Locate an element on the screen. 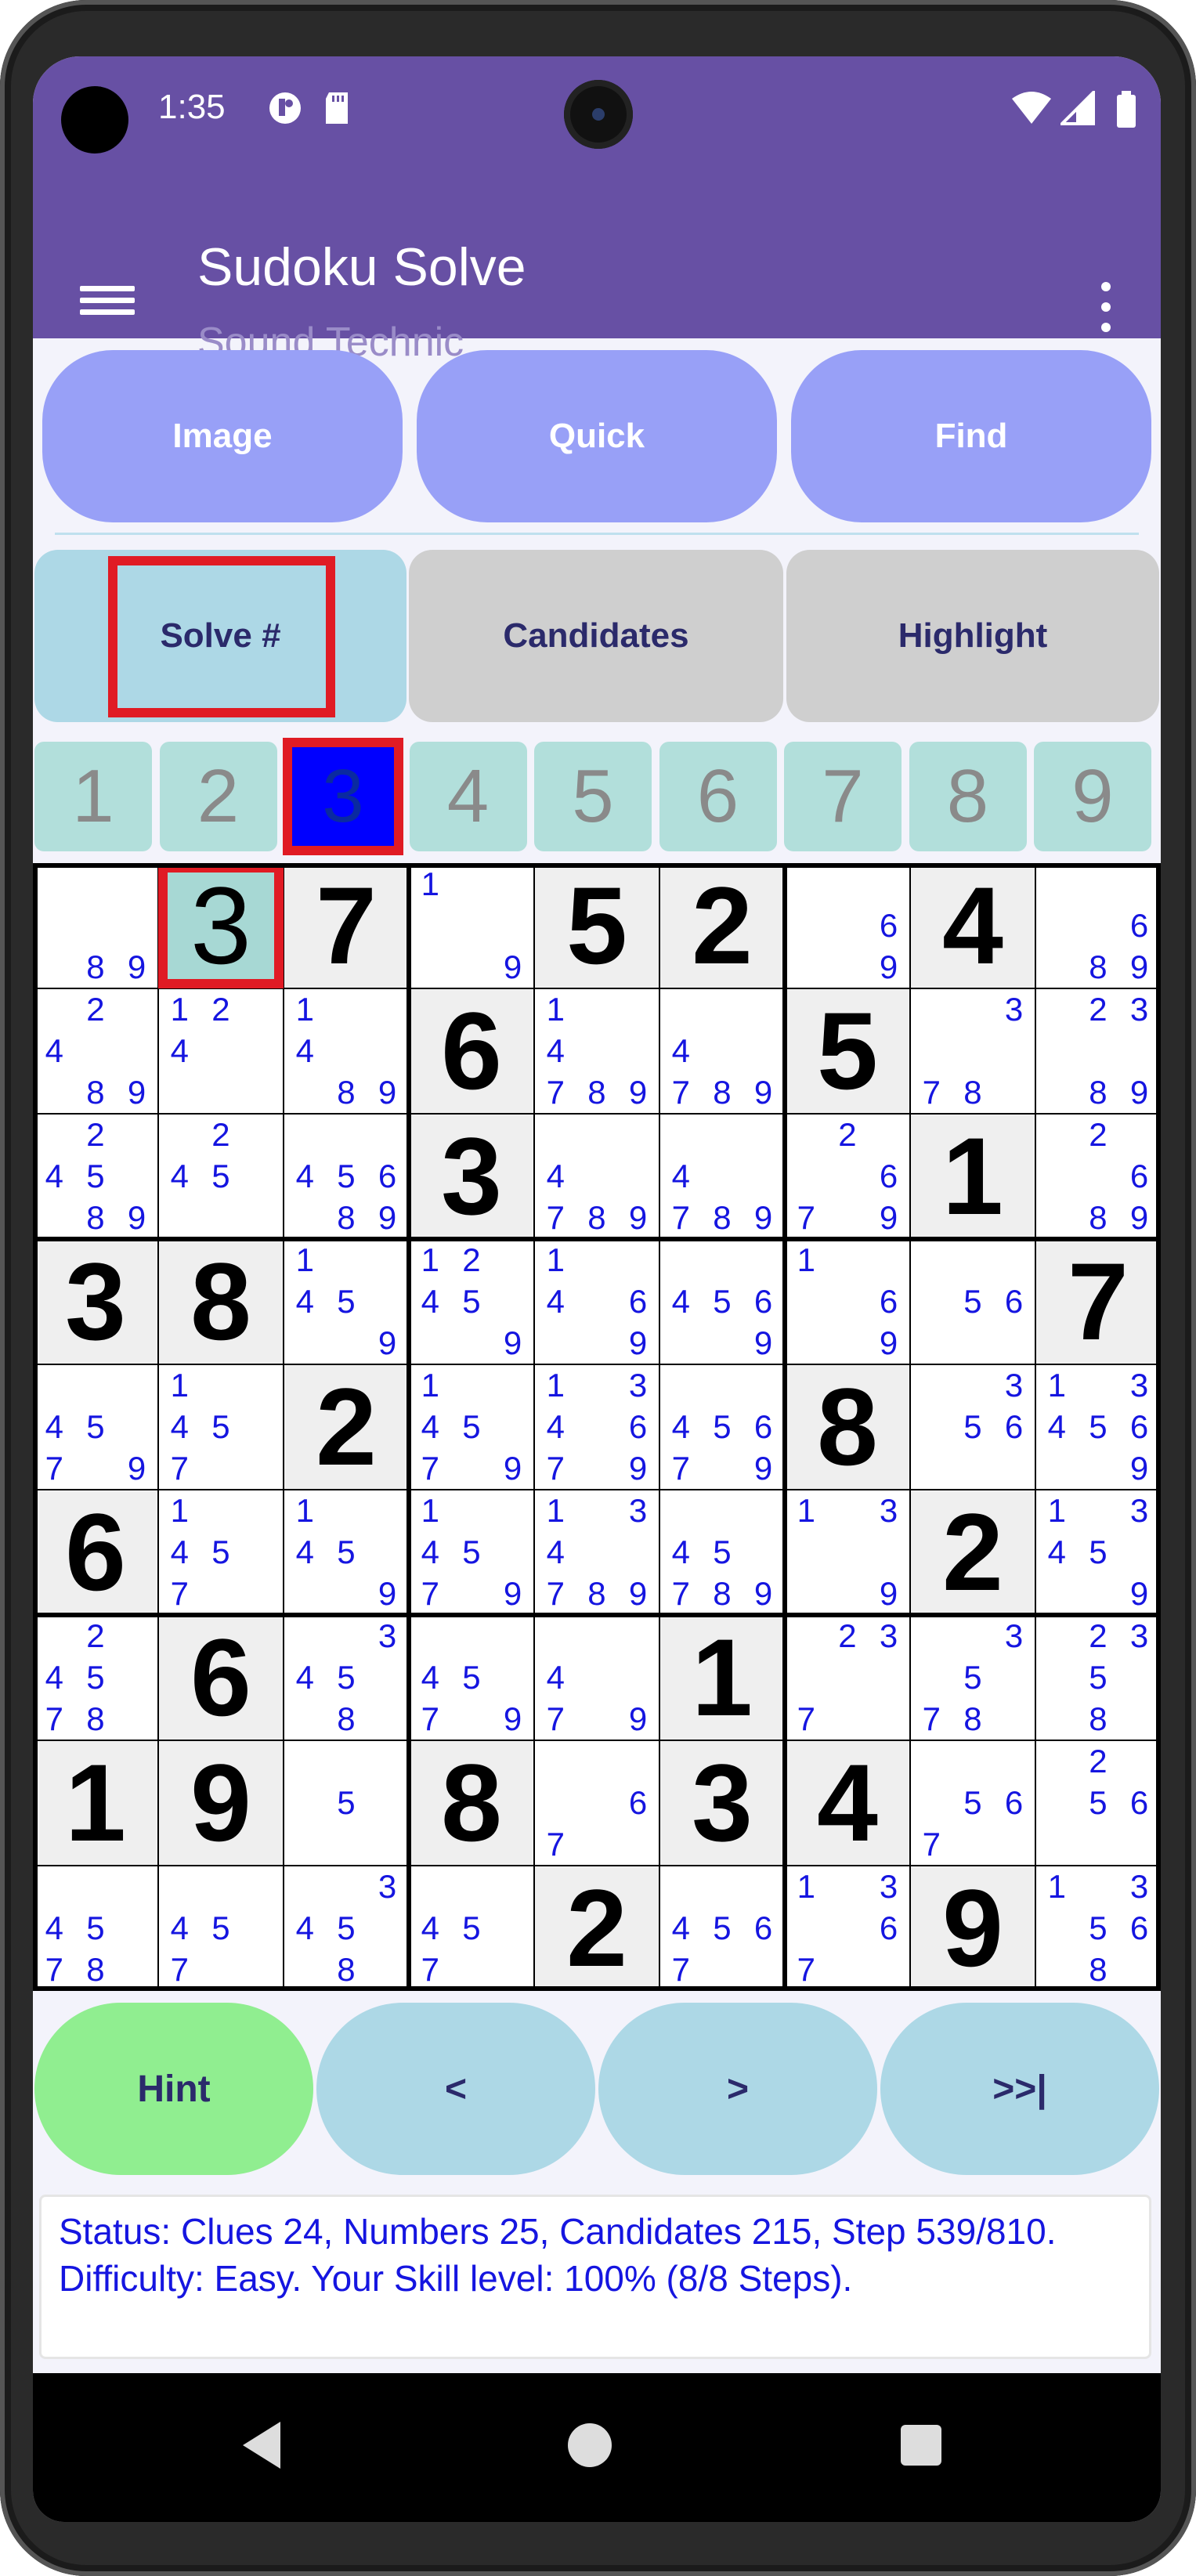 This screenshot has width=1196, height=2576. grid-cell-r6c3: 1459 is located at coordinates (346, 1552).